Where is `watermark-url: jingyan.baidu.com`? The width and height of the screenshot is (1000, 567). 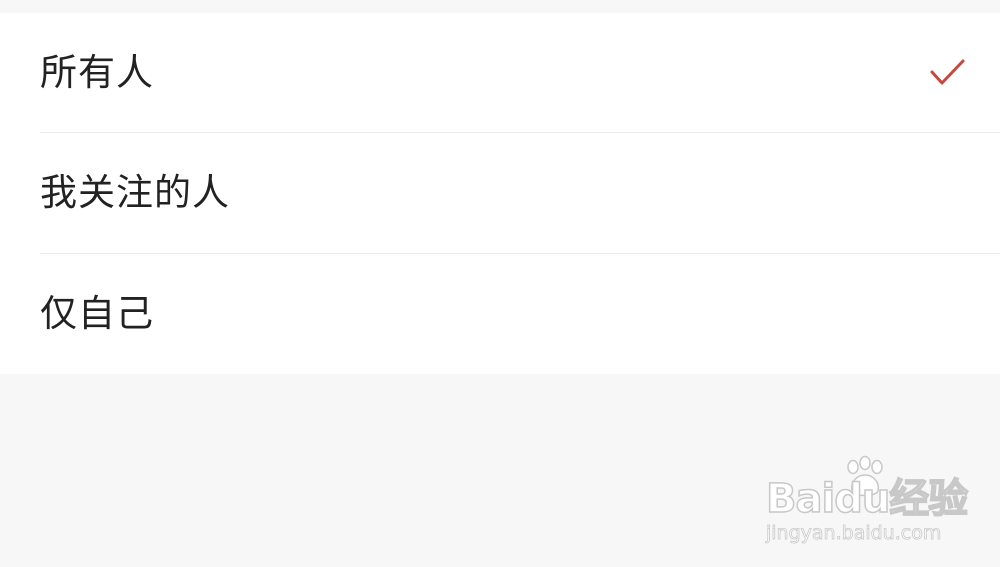 watermark-url: jingyan.baidu.com is located at coordinates (854, 533).